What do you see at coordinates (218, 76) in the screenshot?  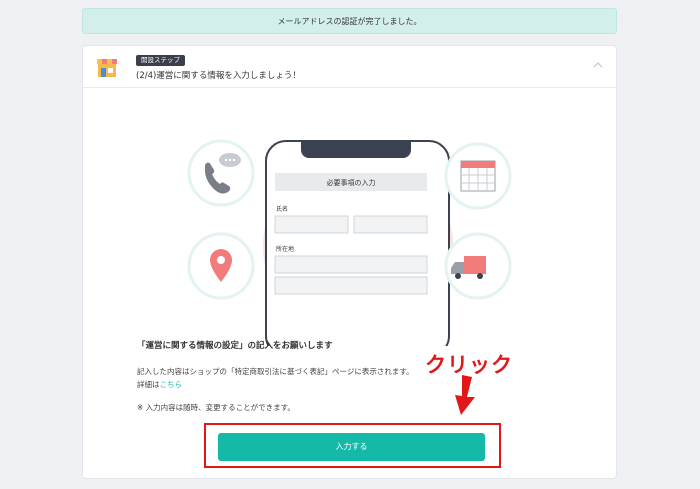 I see `step-title: (2/4)運営に関する情報を入力しましょう！` at bounding box center [218, 76].